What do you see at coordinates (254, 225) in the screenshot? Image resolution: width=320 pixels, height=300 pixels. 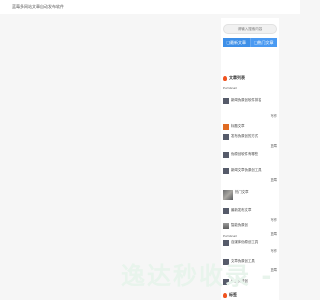 I see `article-title: 智能伪原创` at bounding box center [254, 225].